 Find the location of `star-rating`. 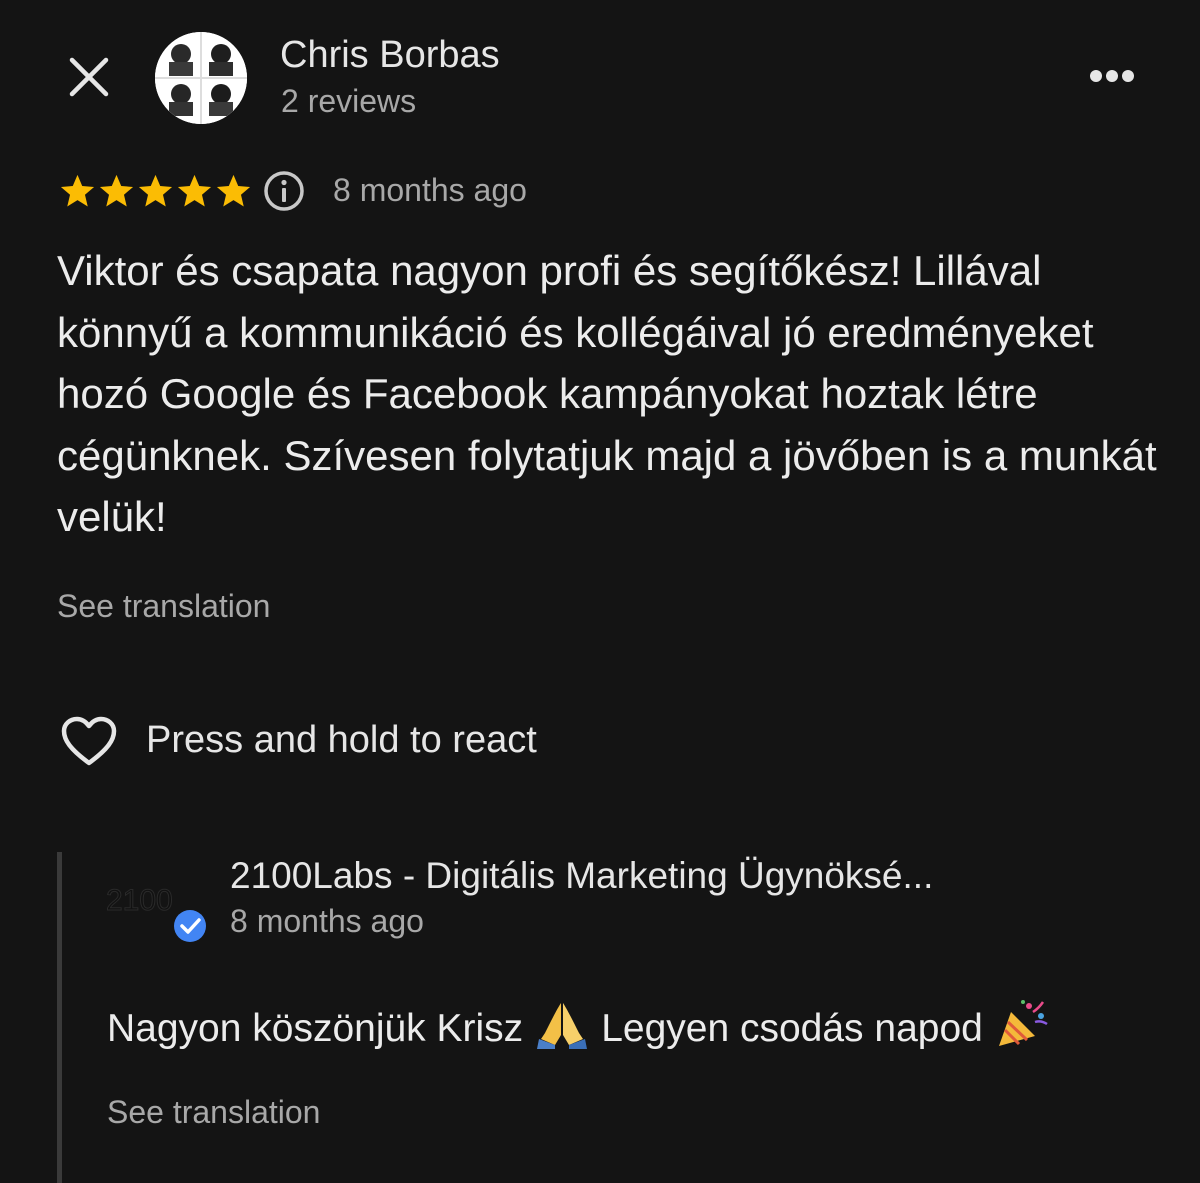

star-rating is located at coordinates (155, 191).